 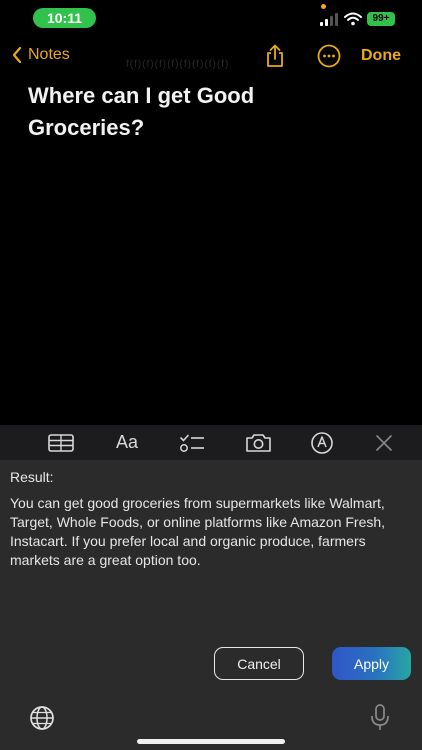 What do you see at coordinates (17, 55) in the screenshot?
I see `chevron-left-icon` at bounding box center [17, 55].